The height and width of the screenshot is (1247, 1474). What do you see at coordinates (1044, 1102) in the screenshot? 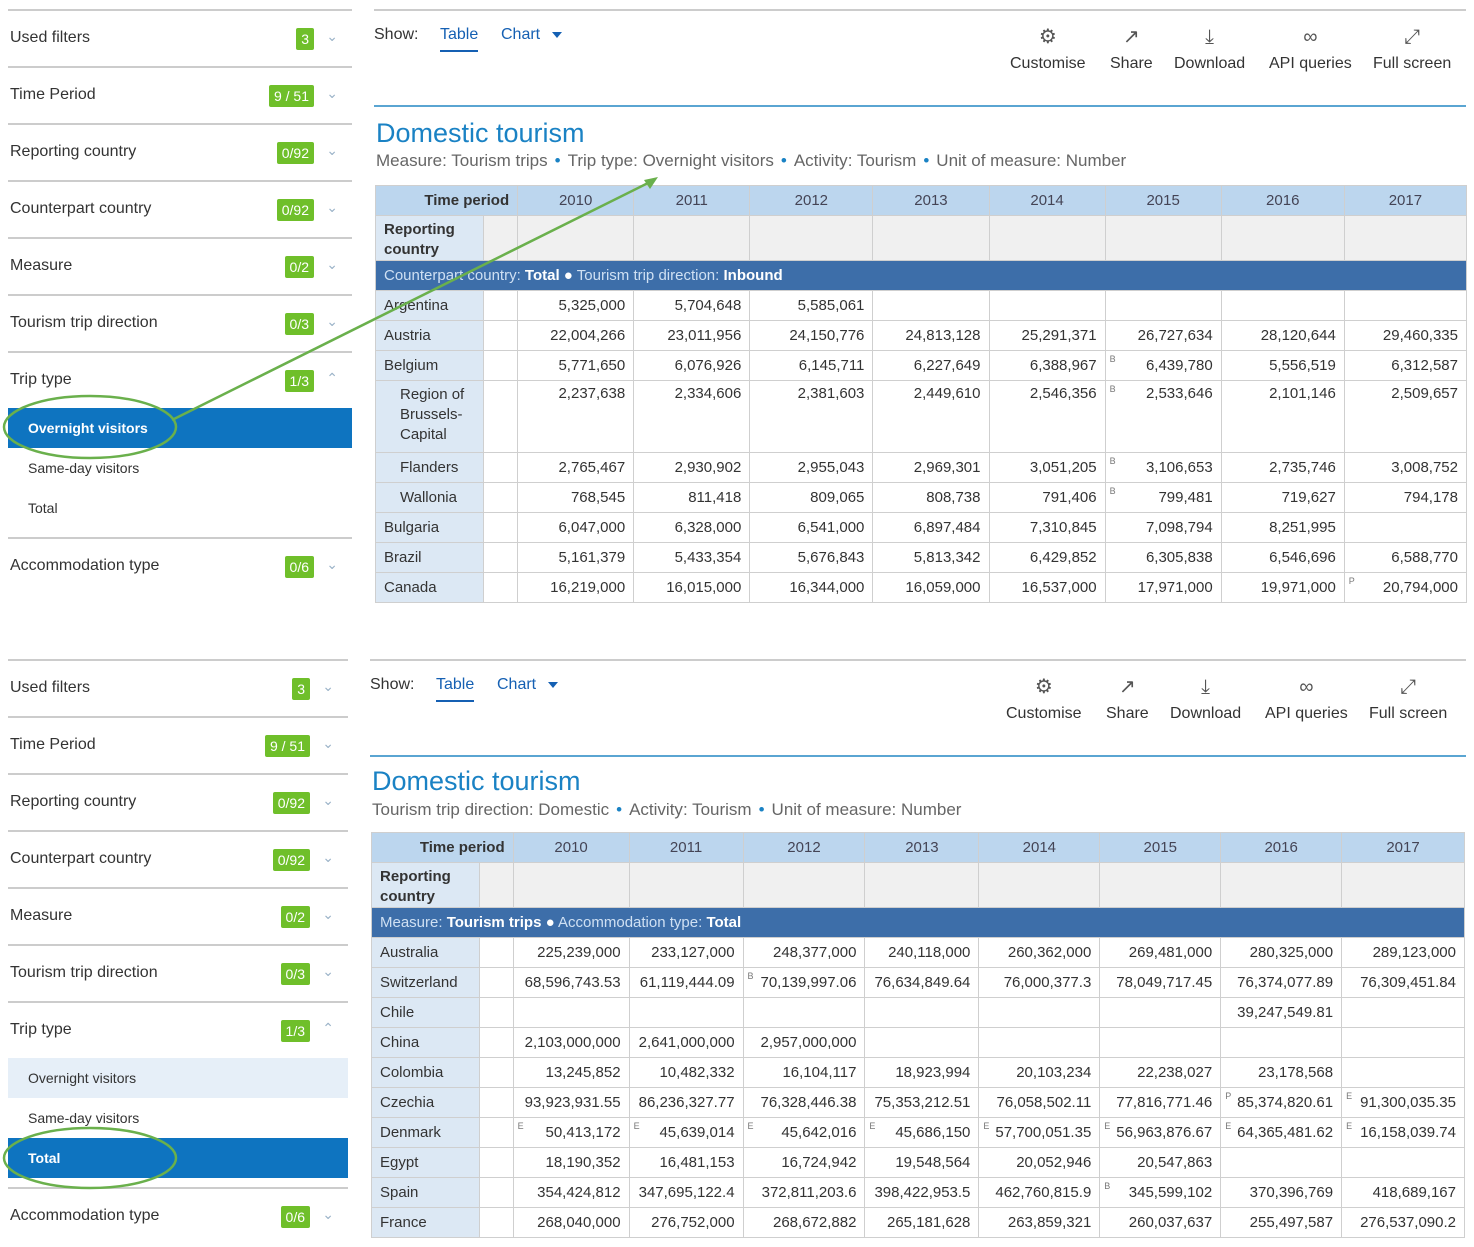
I see `cell-value: 76,058,502.11` at bounding box center [1044, 1102].